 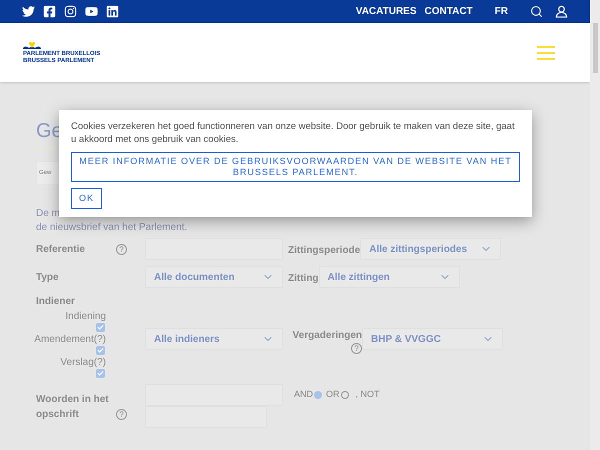 I want to click on nav-link: VACATURES, so click(x=386, y=11).